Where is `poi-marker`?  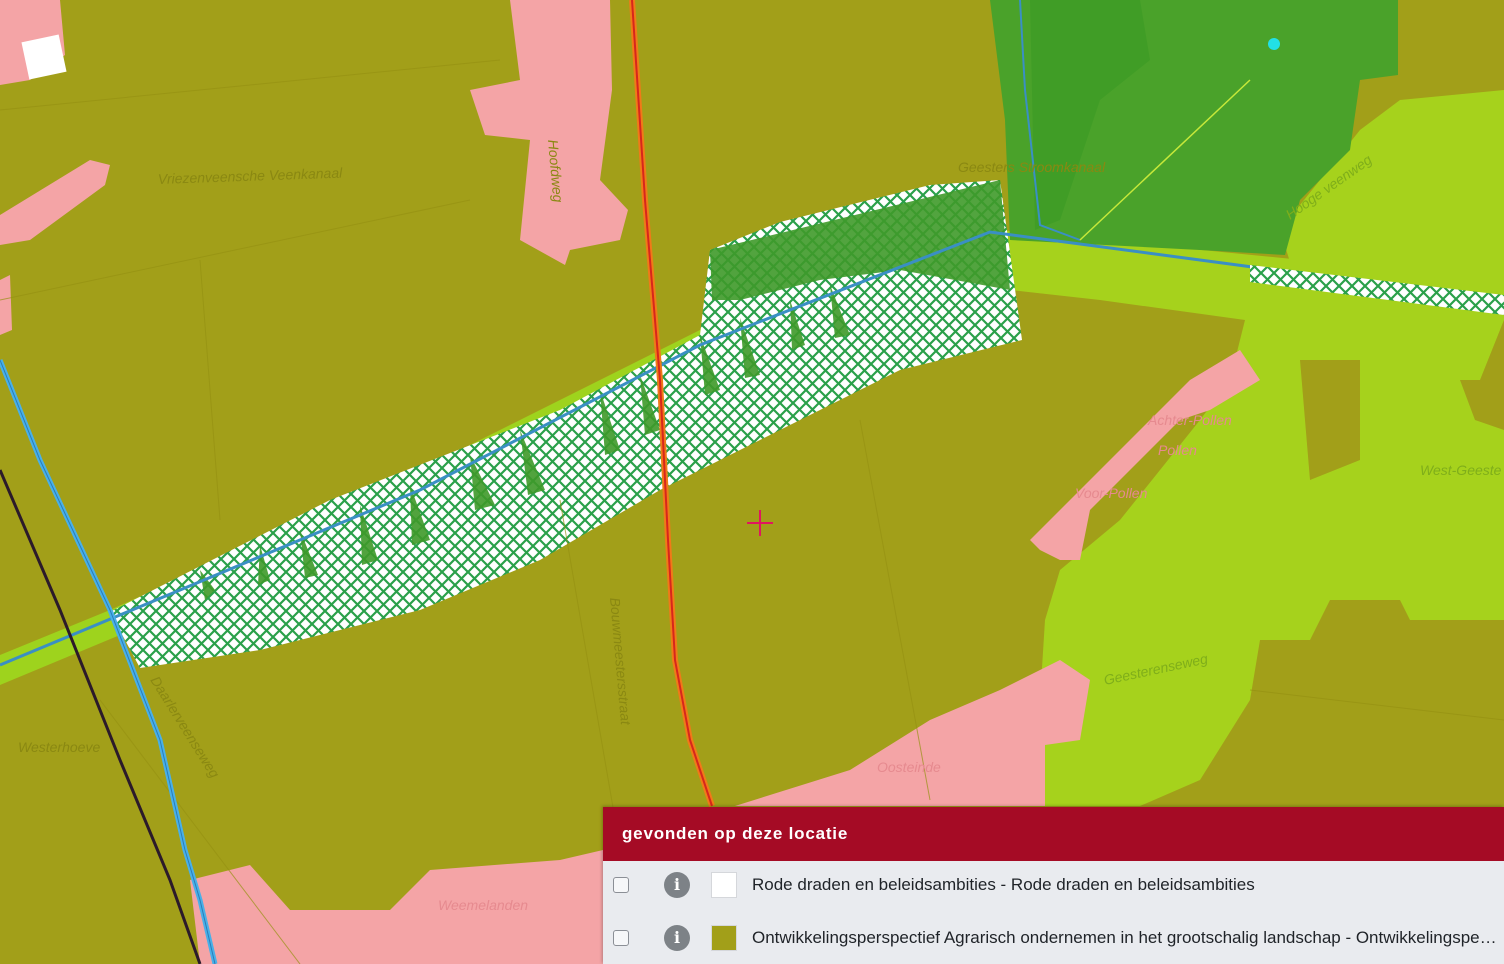 poi-marker is located at coordinates (1274, 44).